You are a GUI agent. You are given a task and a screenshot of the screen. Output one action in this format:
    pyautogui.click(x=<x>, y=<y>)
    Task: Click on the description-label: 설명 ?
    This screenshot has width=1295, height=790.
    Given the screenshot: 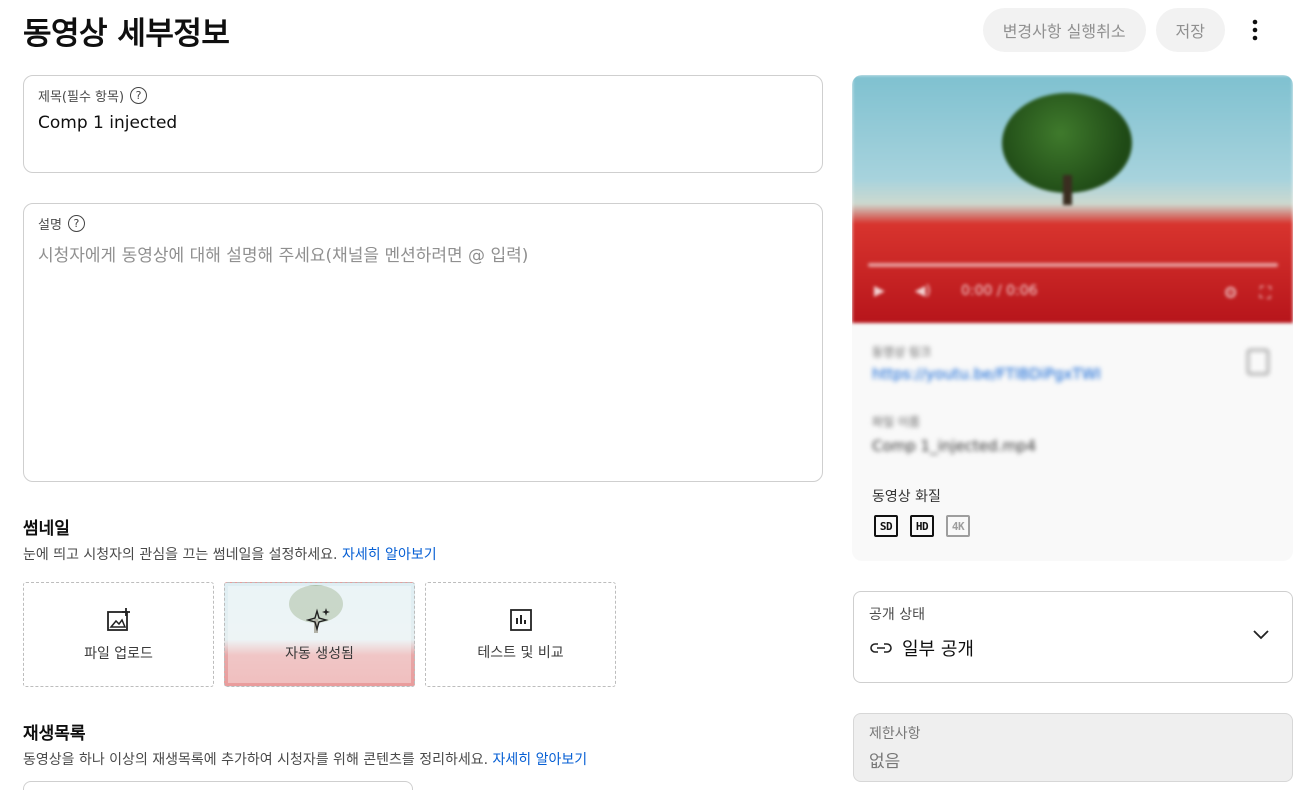 What is the action you would take?
    pyautogui.click(x=61, y=223)
    